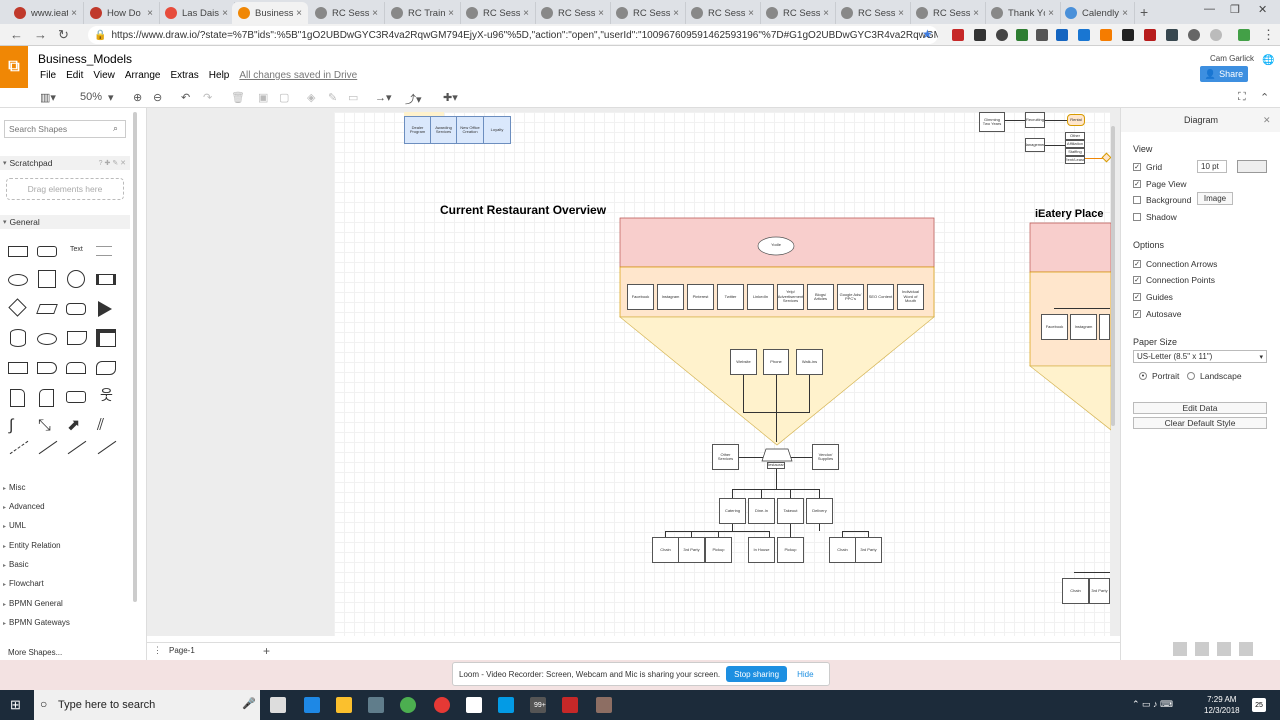  I want to click on diagram-node: New Office Creation, so click(470, 130).